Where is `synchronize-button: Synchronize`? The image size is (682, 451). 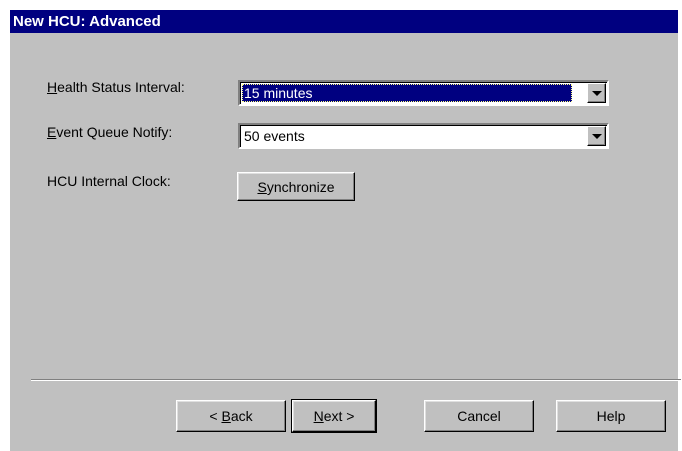 synchronize-button: Synchronize is located at coordinates (296, 186).